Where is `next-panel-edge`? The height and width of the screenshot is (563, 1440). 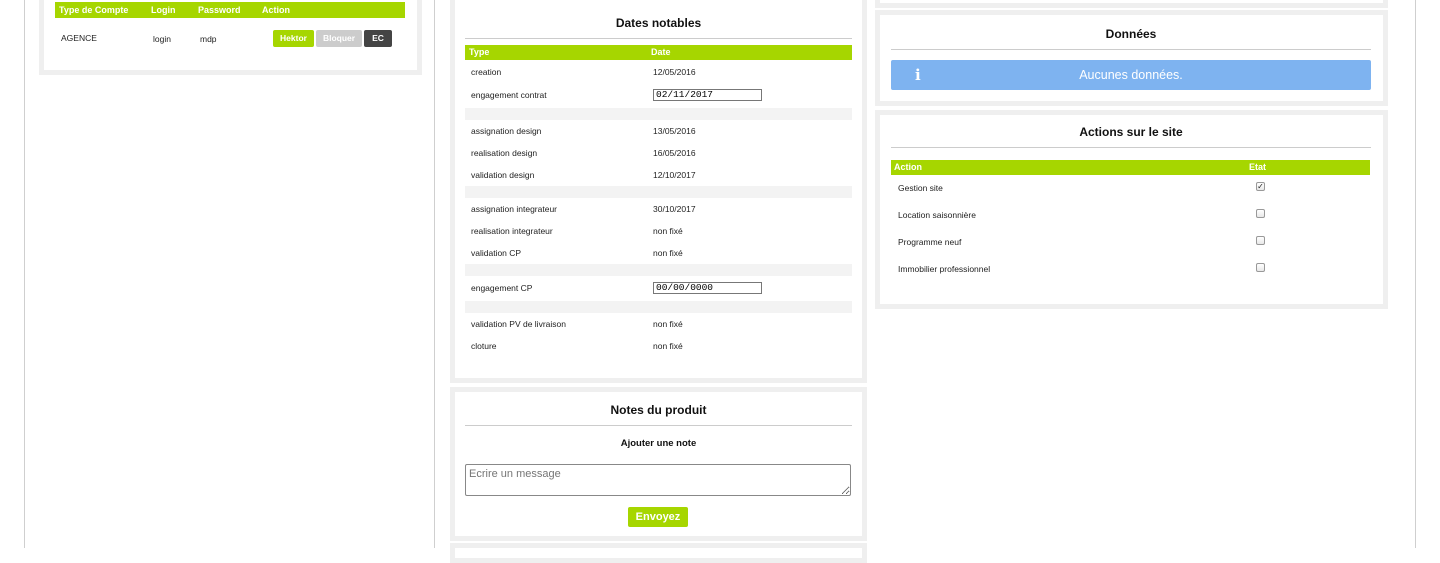
next-panel-edge is located at coordinates (658, 553).